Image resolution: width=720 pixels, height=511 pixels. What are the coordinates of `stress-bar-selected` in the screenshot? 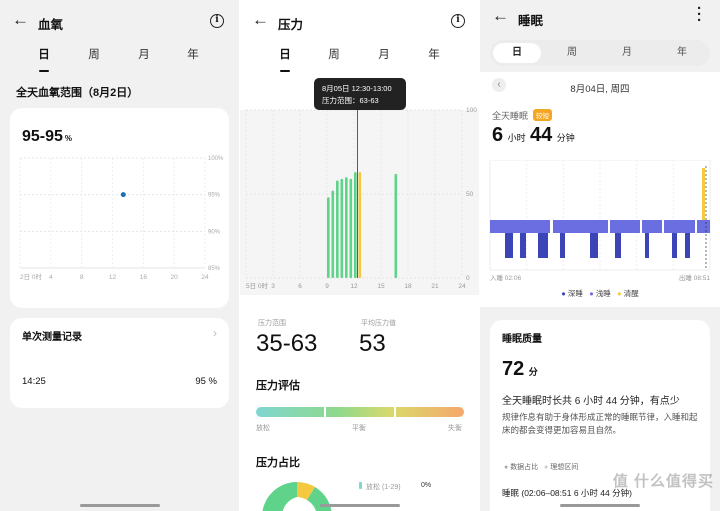 It's located at (360, 225).